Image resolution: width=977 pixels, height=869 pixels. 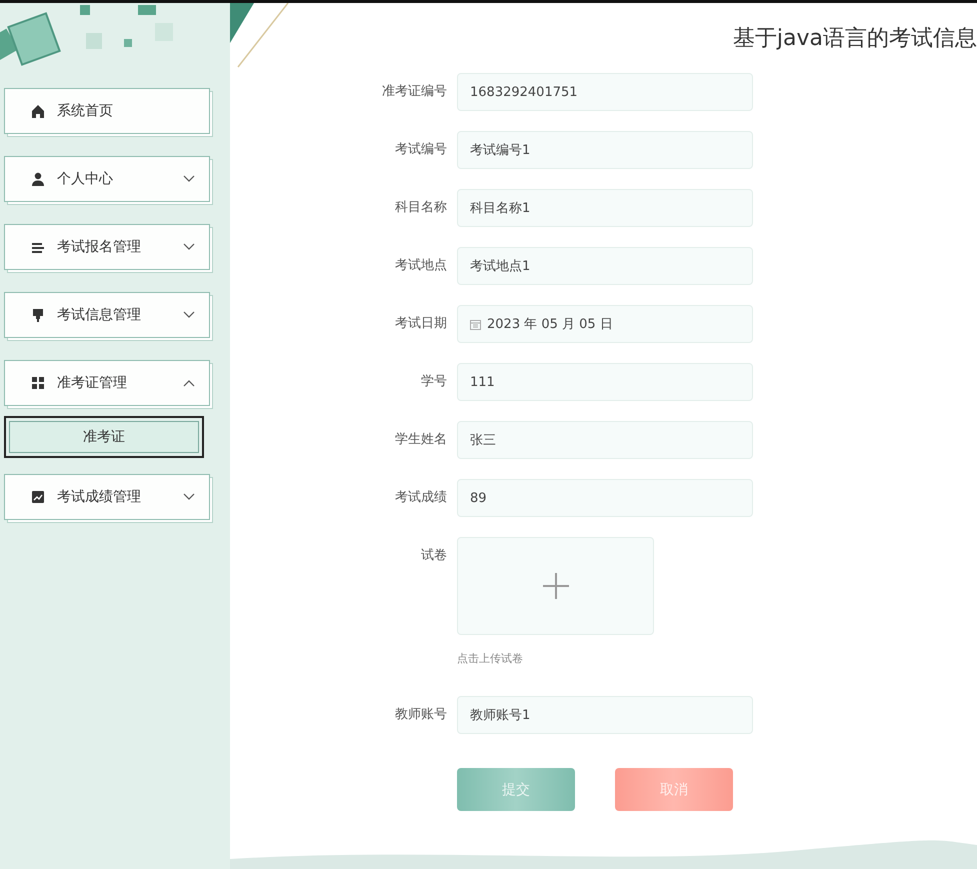 I want to click on grid-icon, so click(x=38, y=383).